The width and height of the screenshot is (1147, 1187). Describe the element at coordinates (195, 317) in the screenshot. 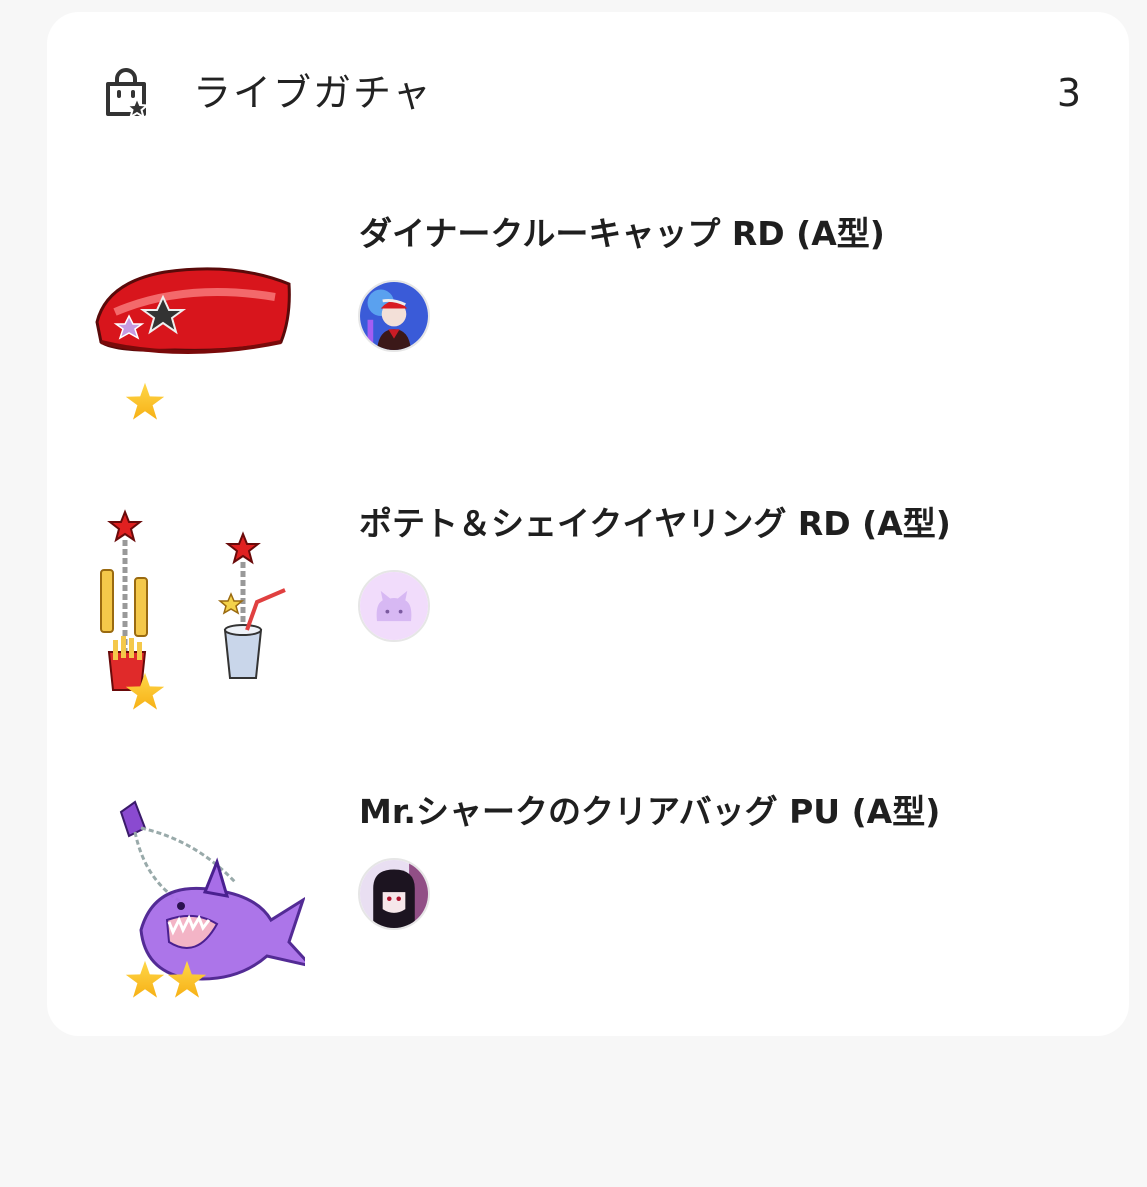

I see `red-cap-icon` at that location.